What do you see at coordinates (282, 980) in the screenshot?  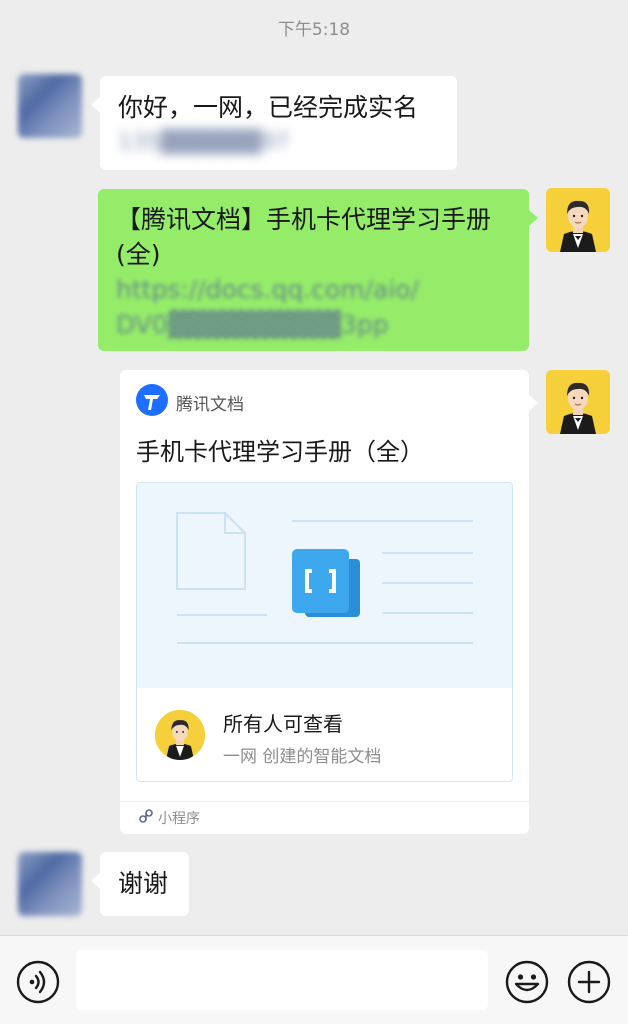 I see `message-input` at bounding box center [282, 980].